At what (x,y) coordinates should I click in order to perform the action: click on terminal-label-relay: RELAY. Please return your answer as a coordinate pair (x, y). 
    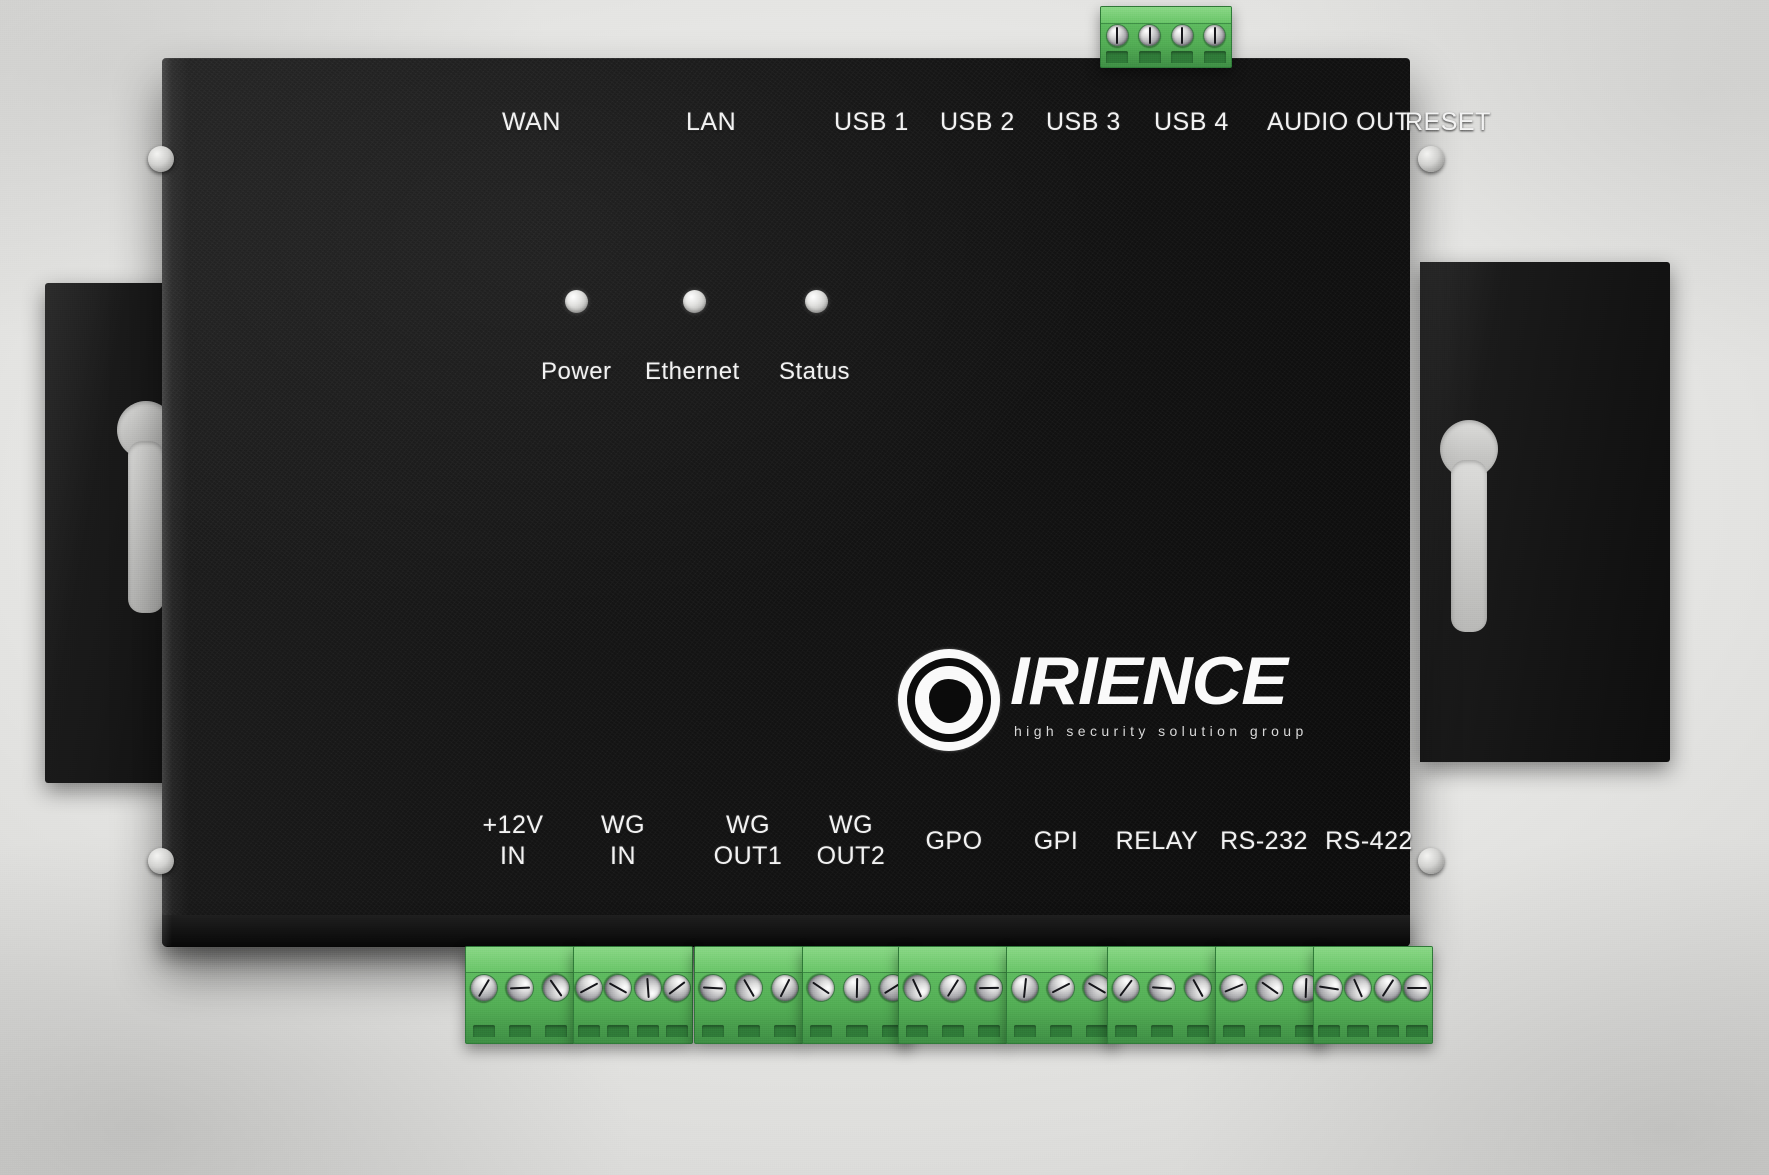
    Looking at the image, I should click on (1157, 841).